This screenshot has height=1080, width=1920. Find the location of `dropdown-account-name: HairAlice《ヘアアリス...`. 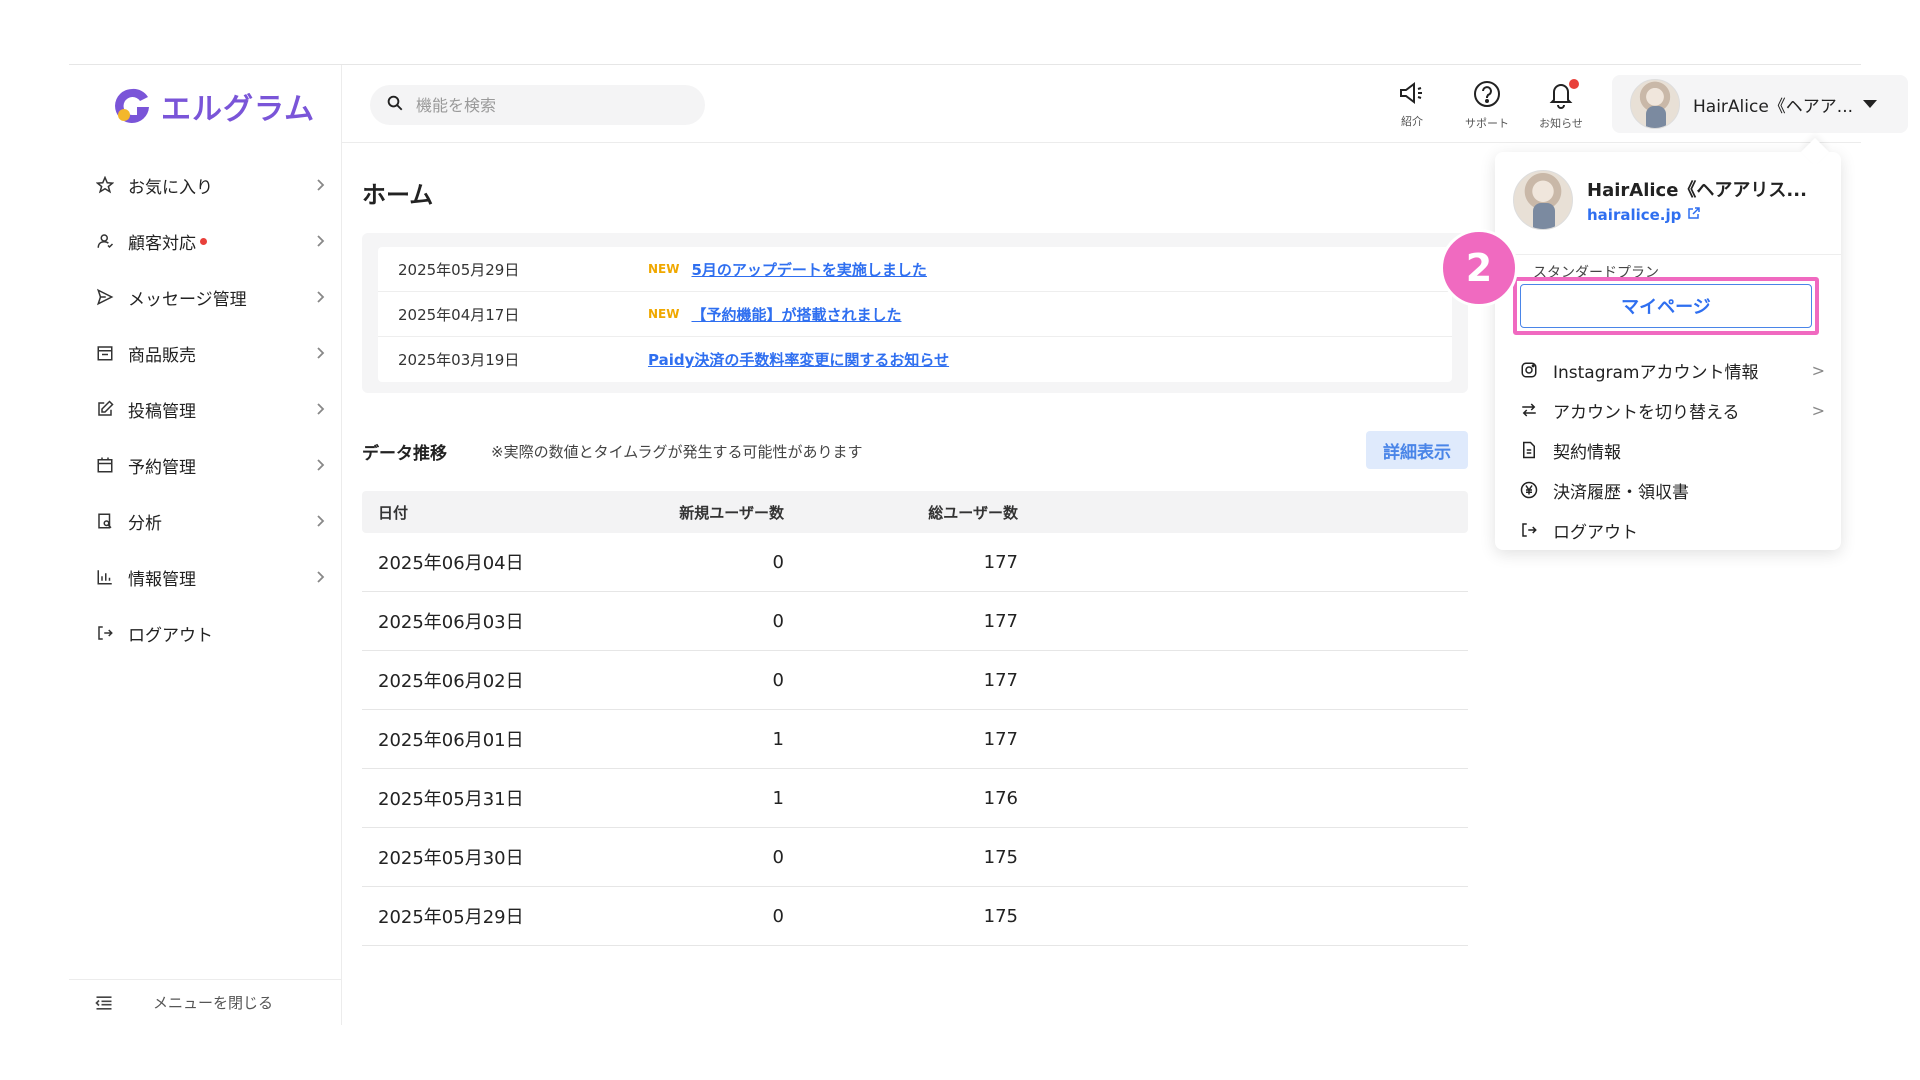

dropdown-account-name: HairAlice《ヘアアリス... is located at coordinates (1697, 190).